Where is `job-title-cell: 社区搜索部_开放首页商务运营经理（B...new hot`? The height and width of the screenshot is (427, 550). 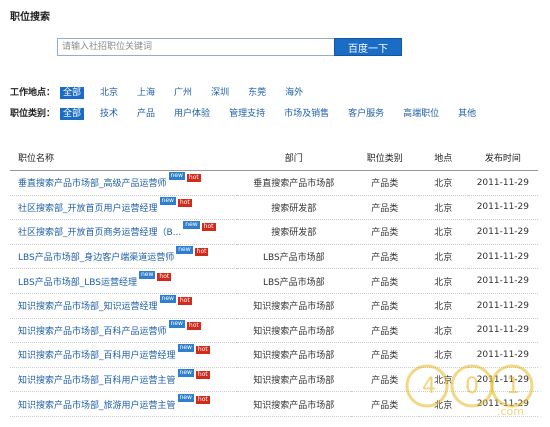
job-title-cell: 社区搜索部_开放首页商务运营经理（B...new hot is located at coordinates (123, 232).